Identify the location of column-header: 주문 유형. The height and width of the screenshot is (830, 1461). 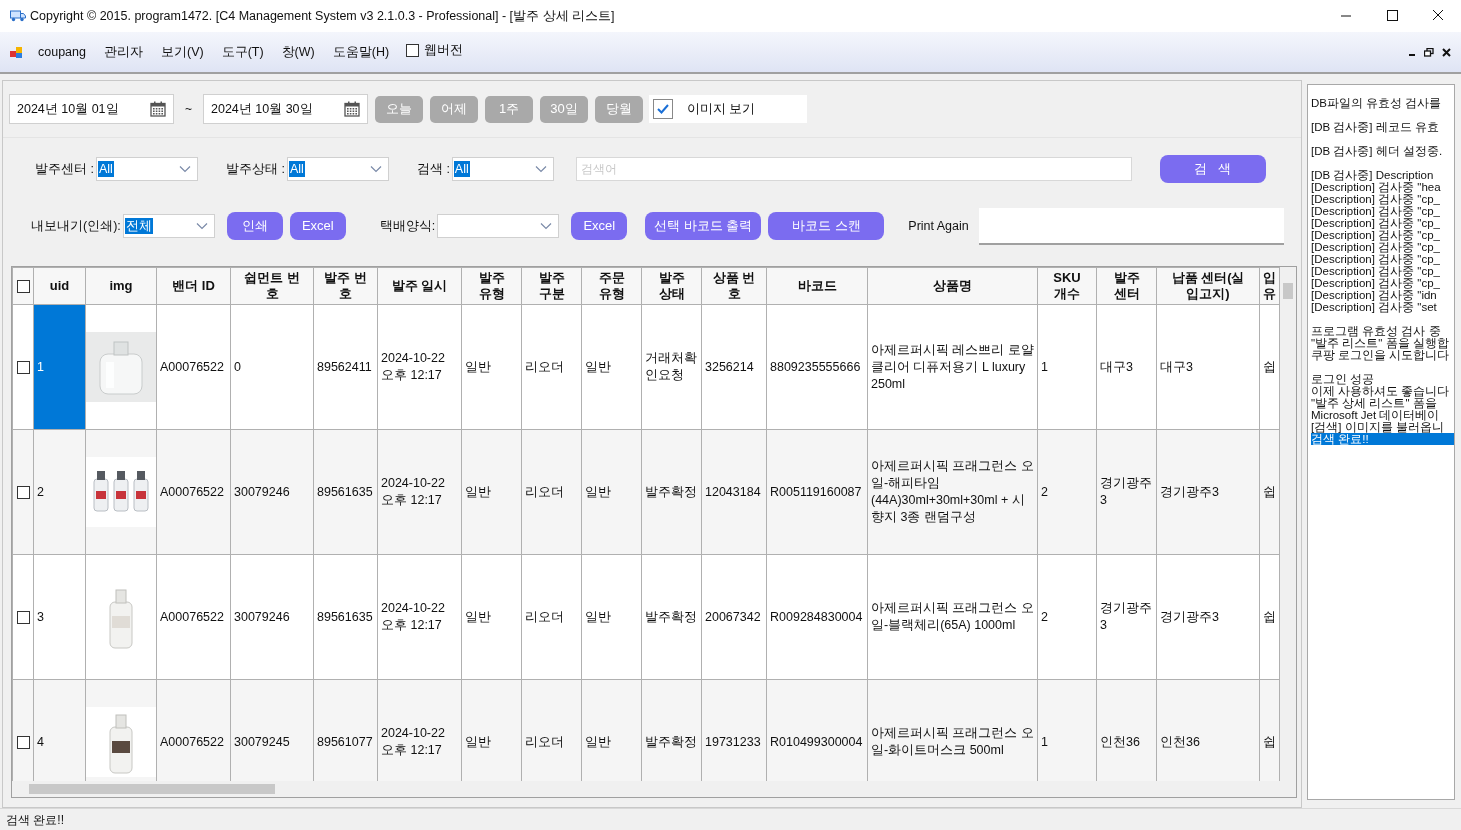
(611, 286).